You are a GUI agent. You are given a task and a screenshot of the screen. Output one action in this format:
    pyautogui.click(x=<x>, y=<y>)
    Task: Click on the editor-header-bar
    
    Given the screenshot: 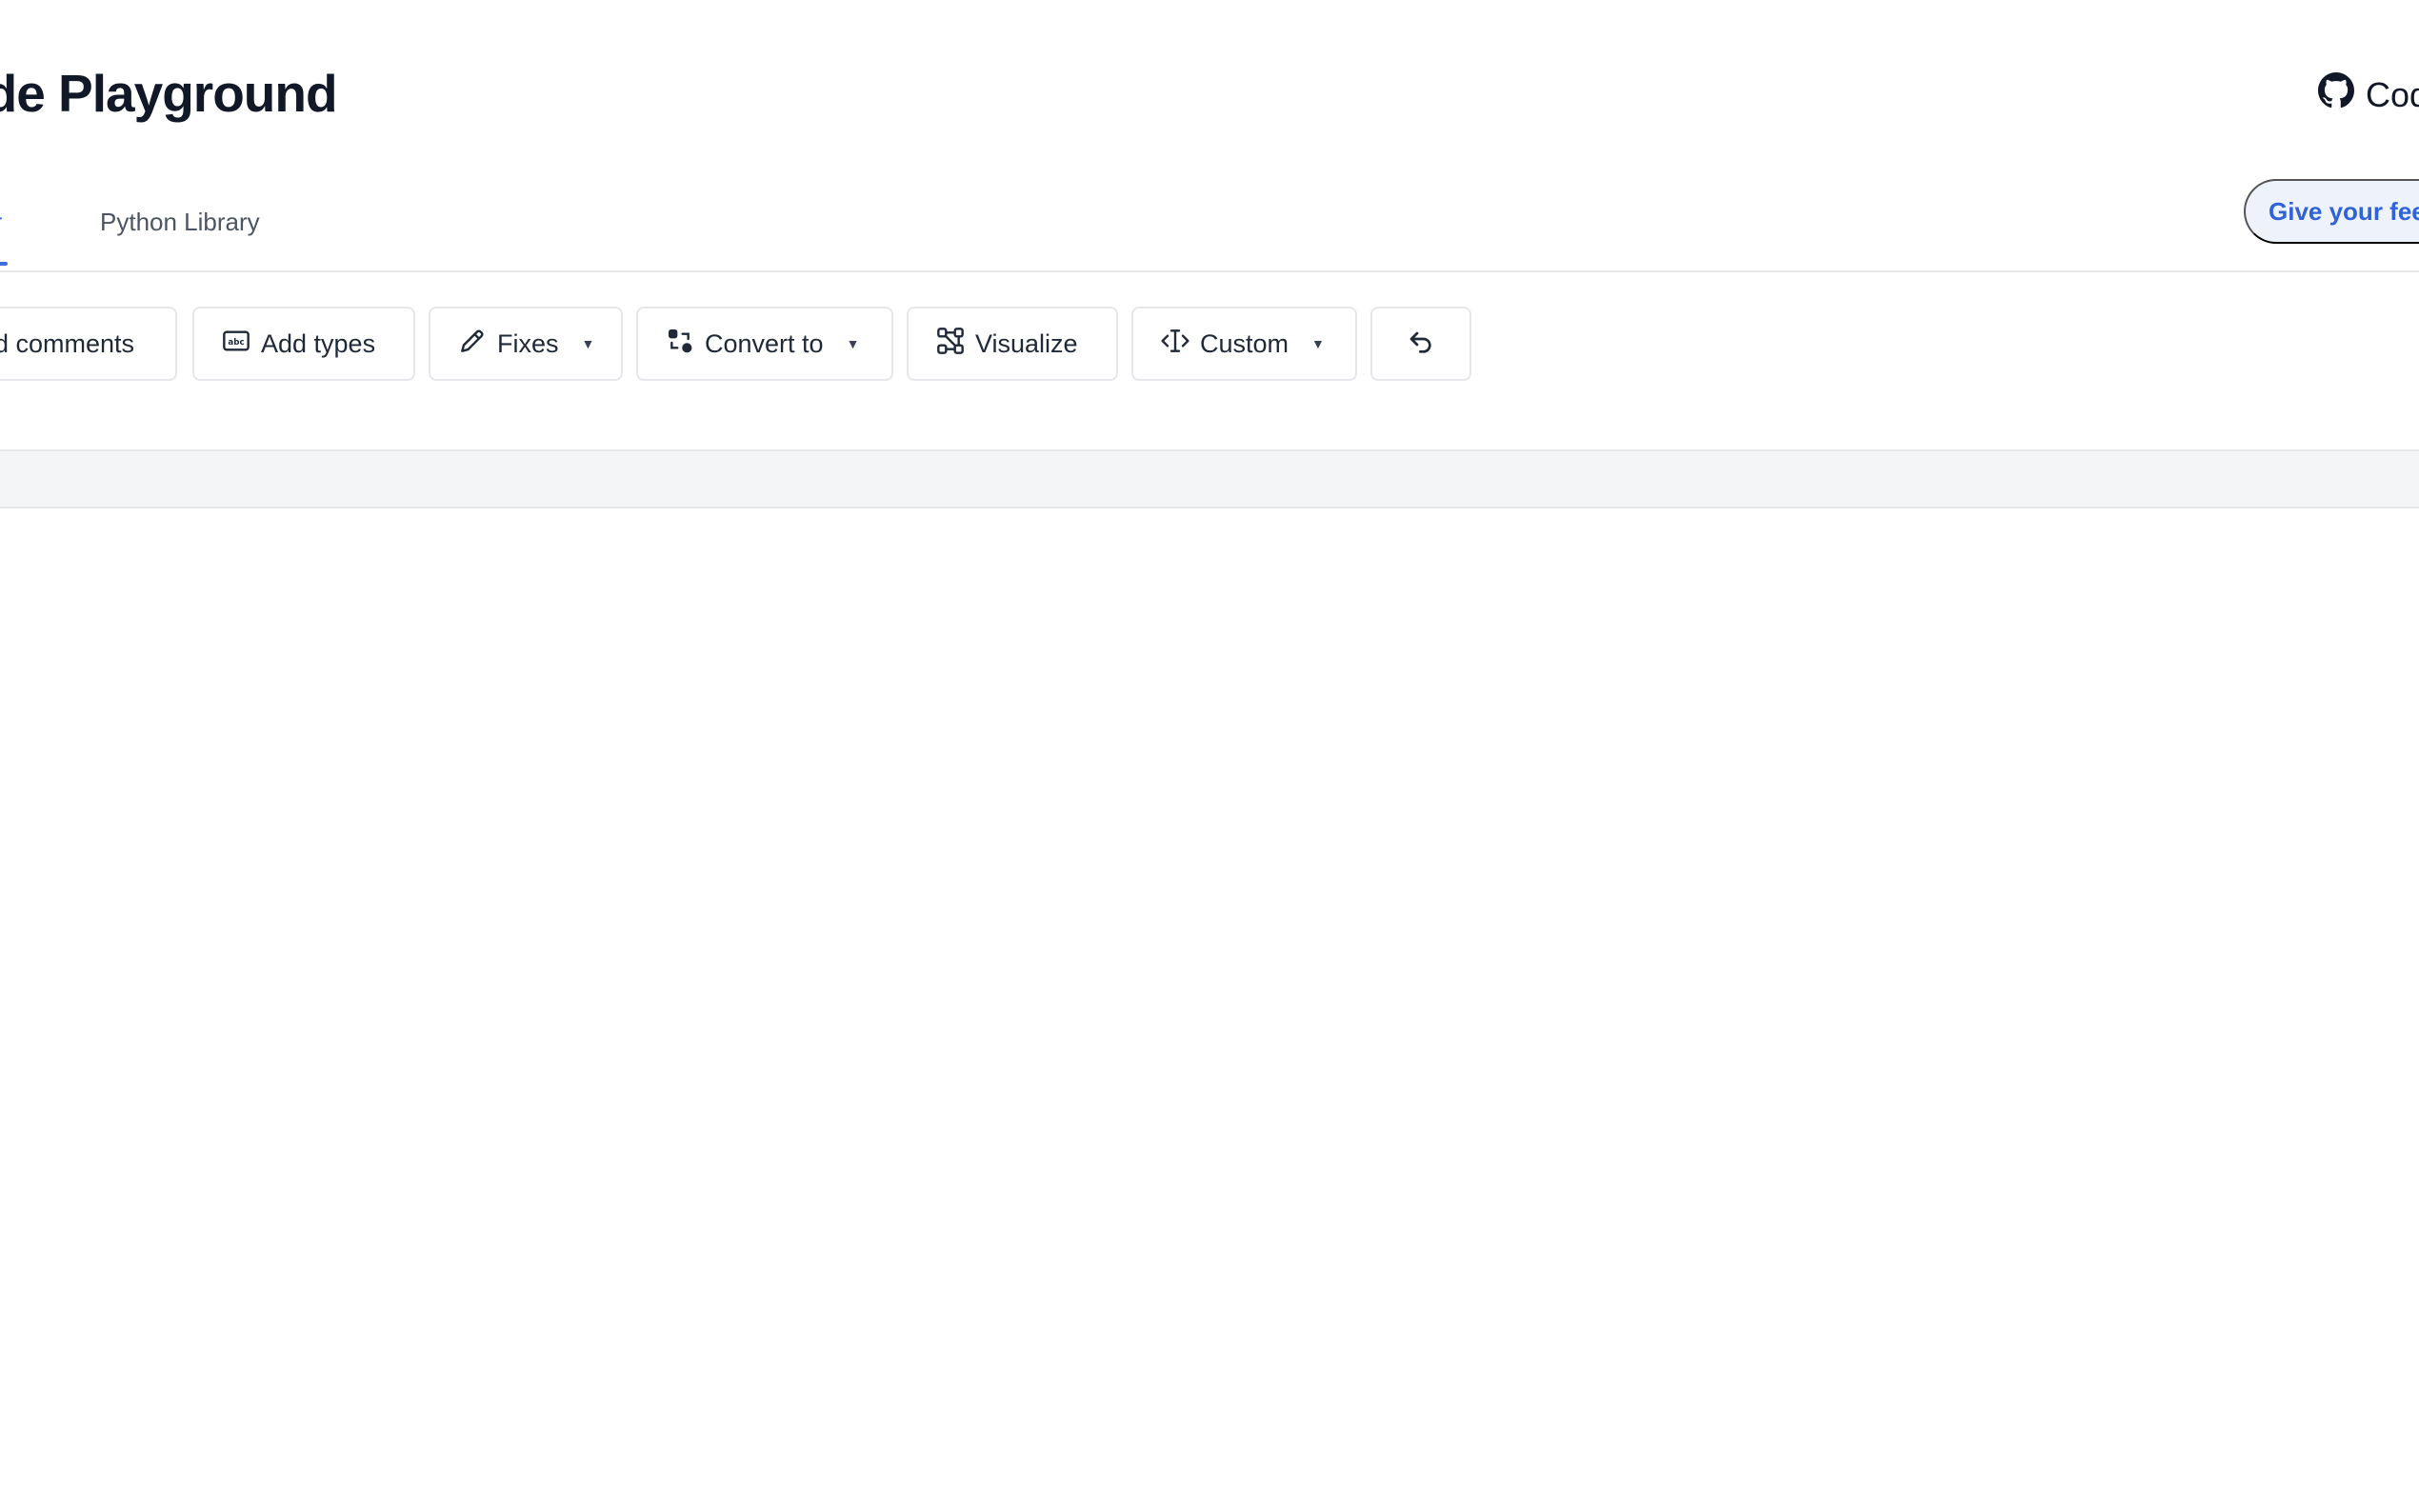 What is the action you would take?
    pyautogui.click(x=1209, y=478)
    